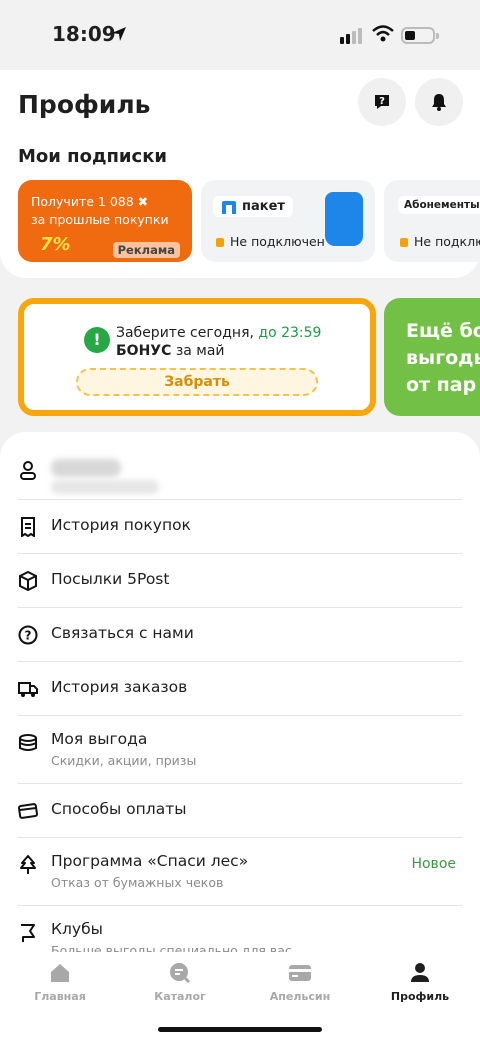 The width and height of the screenshot is (480, 1043). Describe the element at coordinates (122, 633) in the screenshot. I see `menu-label: Связаться с нами` at that location.